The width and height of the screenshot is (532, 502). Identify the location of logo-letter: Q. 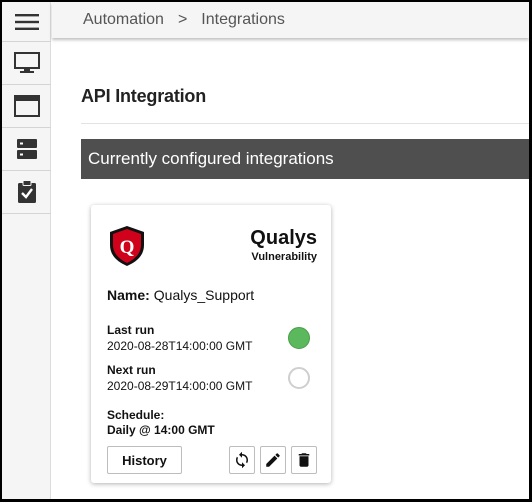
(127, 247).